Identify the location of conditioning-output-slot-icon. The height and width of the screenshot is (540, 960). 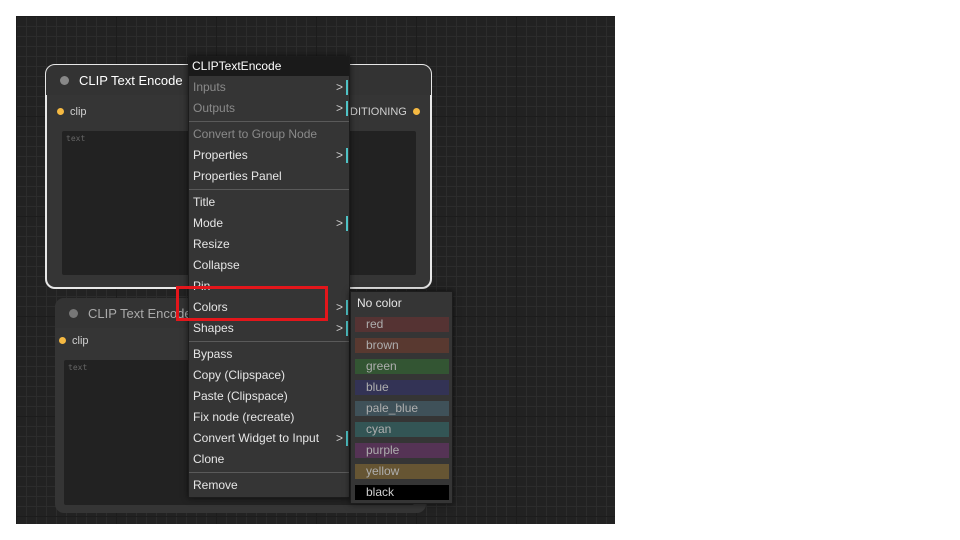
(416, 111).